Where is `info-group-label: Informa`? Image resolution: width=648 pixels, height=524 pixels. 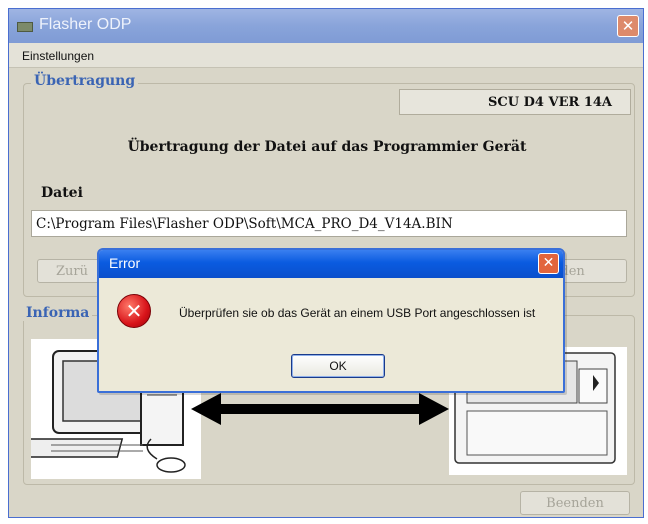
info-group-label: Informa is located at coordinates (58, 313).